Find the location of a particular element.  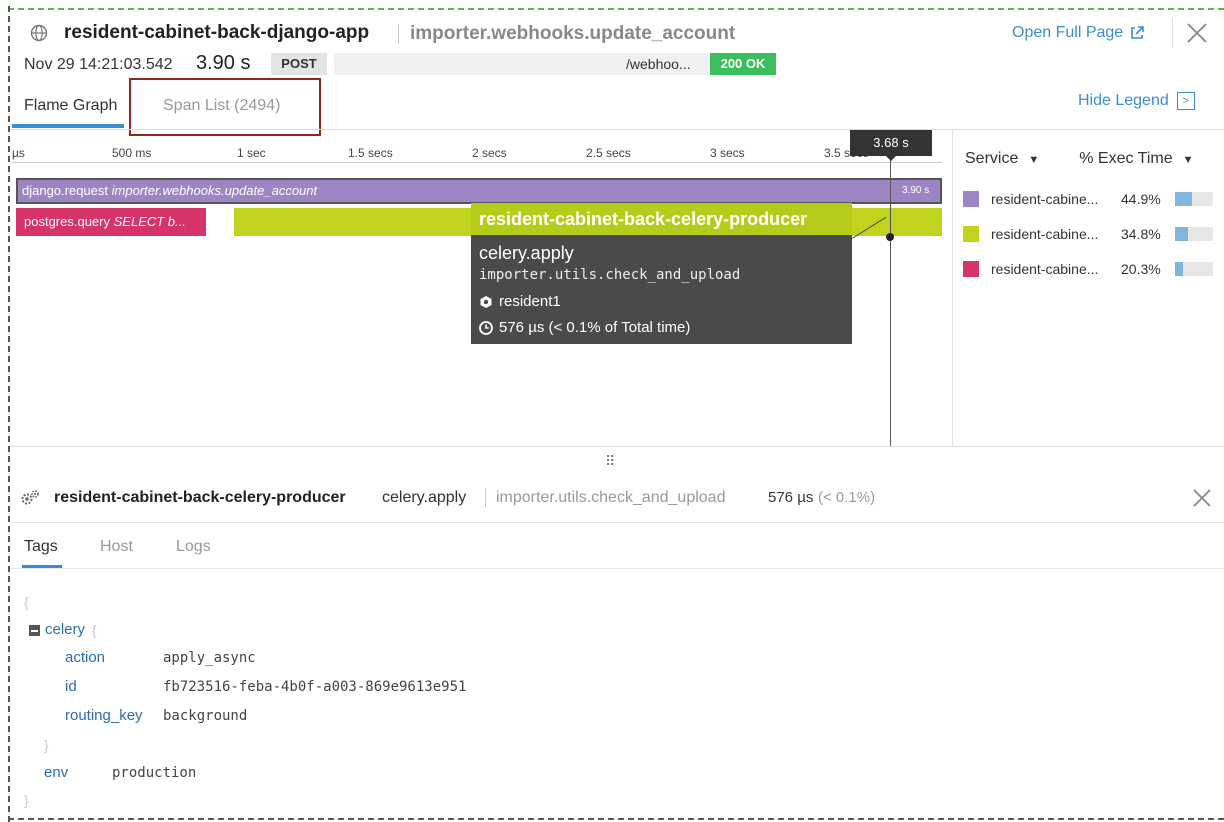

json-value-routing-key: background is located at coordinates (205, 716).